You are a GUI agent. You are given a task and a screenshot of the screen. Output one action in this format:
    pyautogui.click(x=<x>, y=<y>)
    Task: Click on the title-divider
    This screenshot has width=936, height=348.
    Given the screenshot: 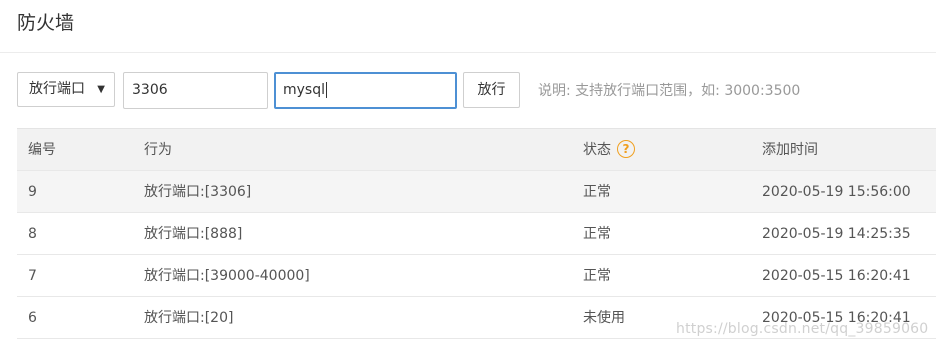 What is the action you would take?
    pyautogui.click(x=468, y=52)
    